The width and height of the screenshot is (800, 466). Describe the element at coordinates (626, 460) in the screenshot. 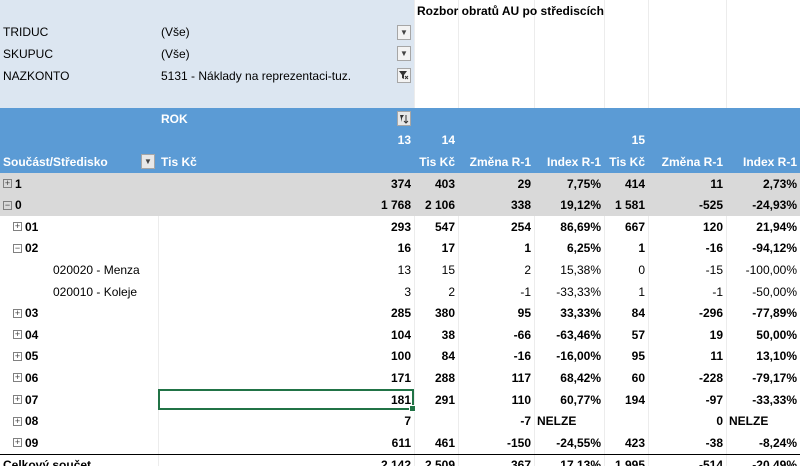

I see `total-value-cell: 1 995` at that location.